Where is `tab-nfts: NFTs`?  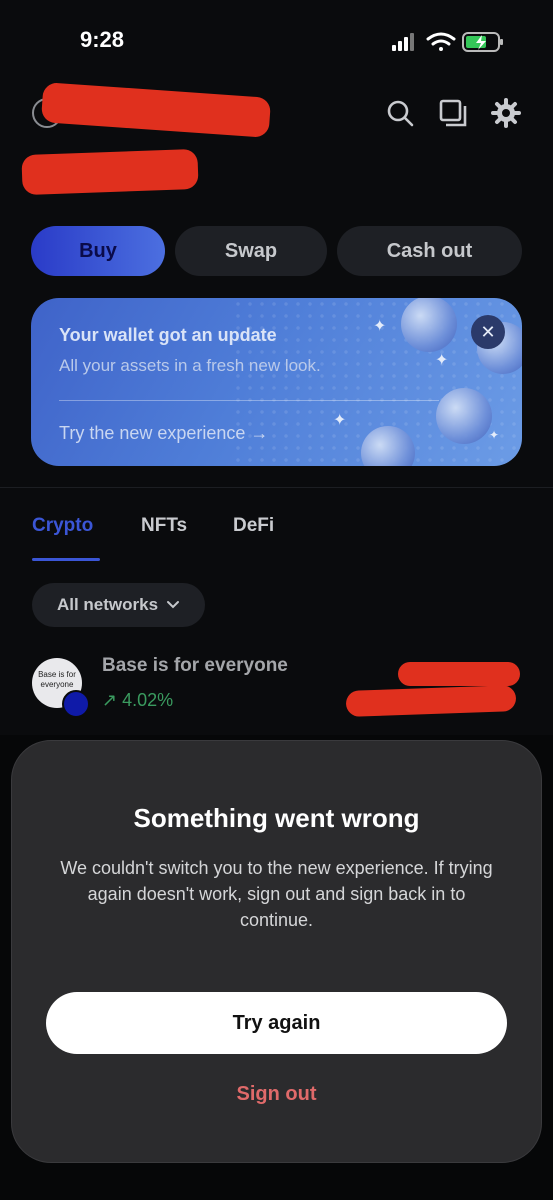
tab-nfts: NFTs is located at coordinates (164, 526).